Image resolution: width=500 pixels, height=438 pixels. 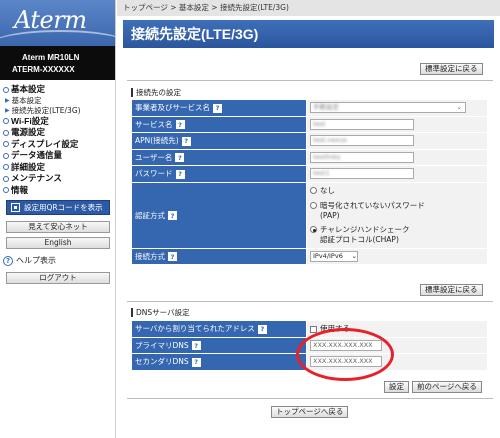 What do you see at coordinates (398, 229) in the screenshot?
I see `auth-option-chap: チャレンジハンドシェーク` at bounding box center [398, 229].